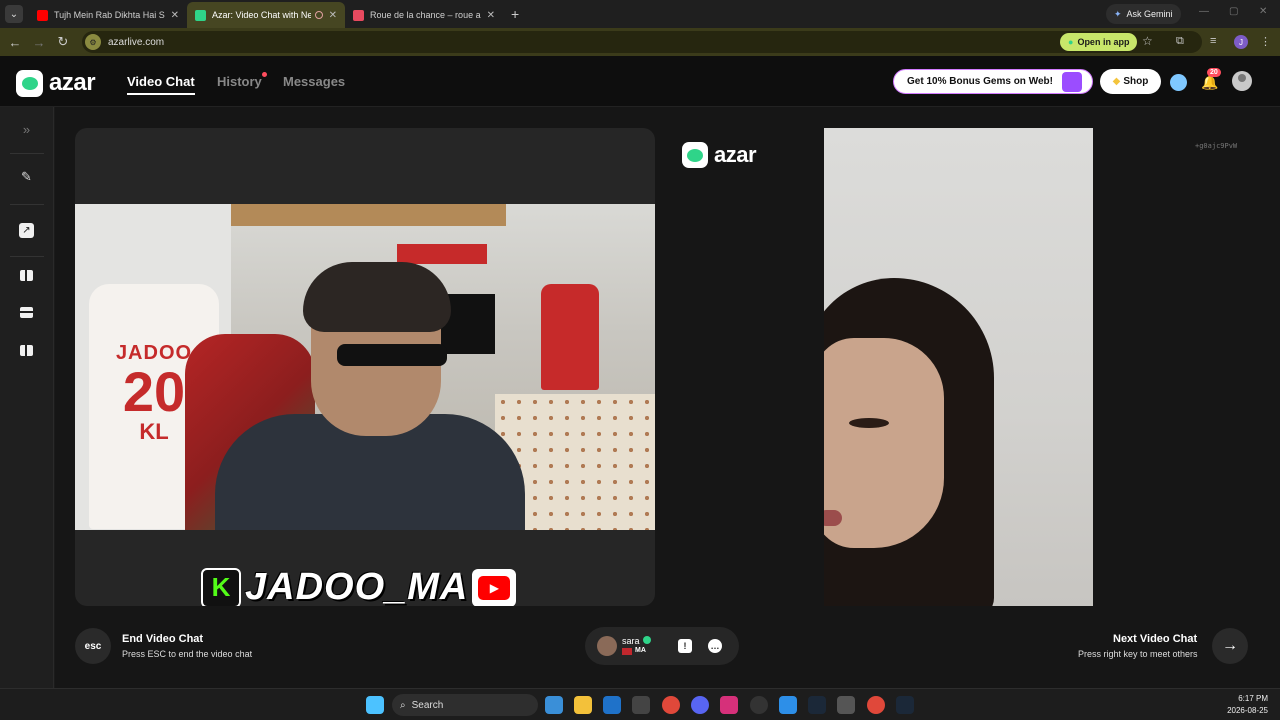 The height and width of the screenshot is (720, 1280). Describe the element at coordinates (26, 230) in the screenshot. I see `effects-icon: ↗` at that location.